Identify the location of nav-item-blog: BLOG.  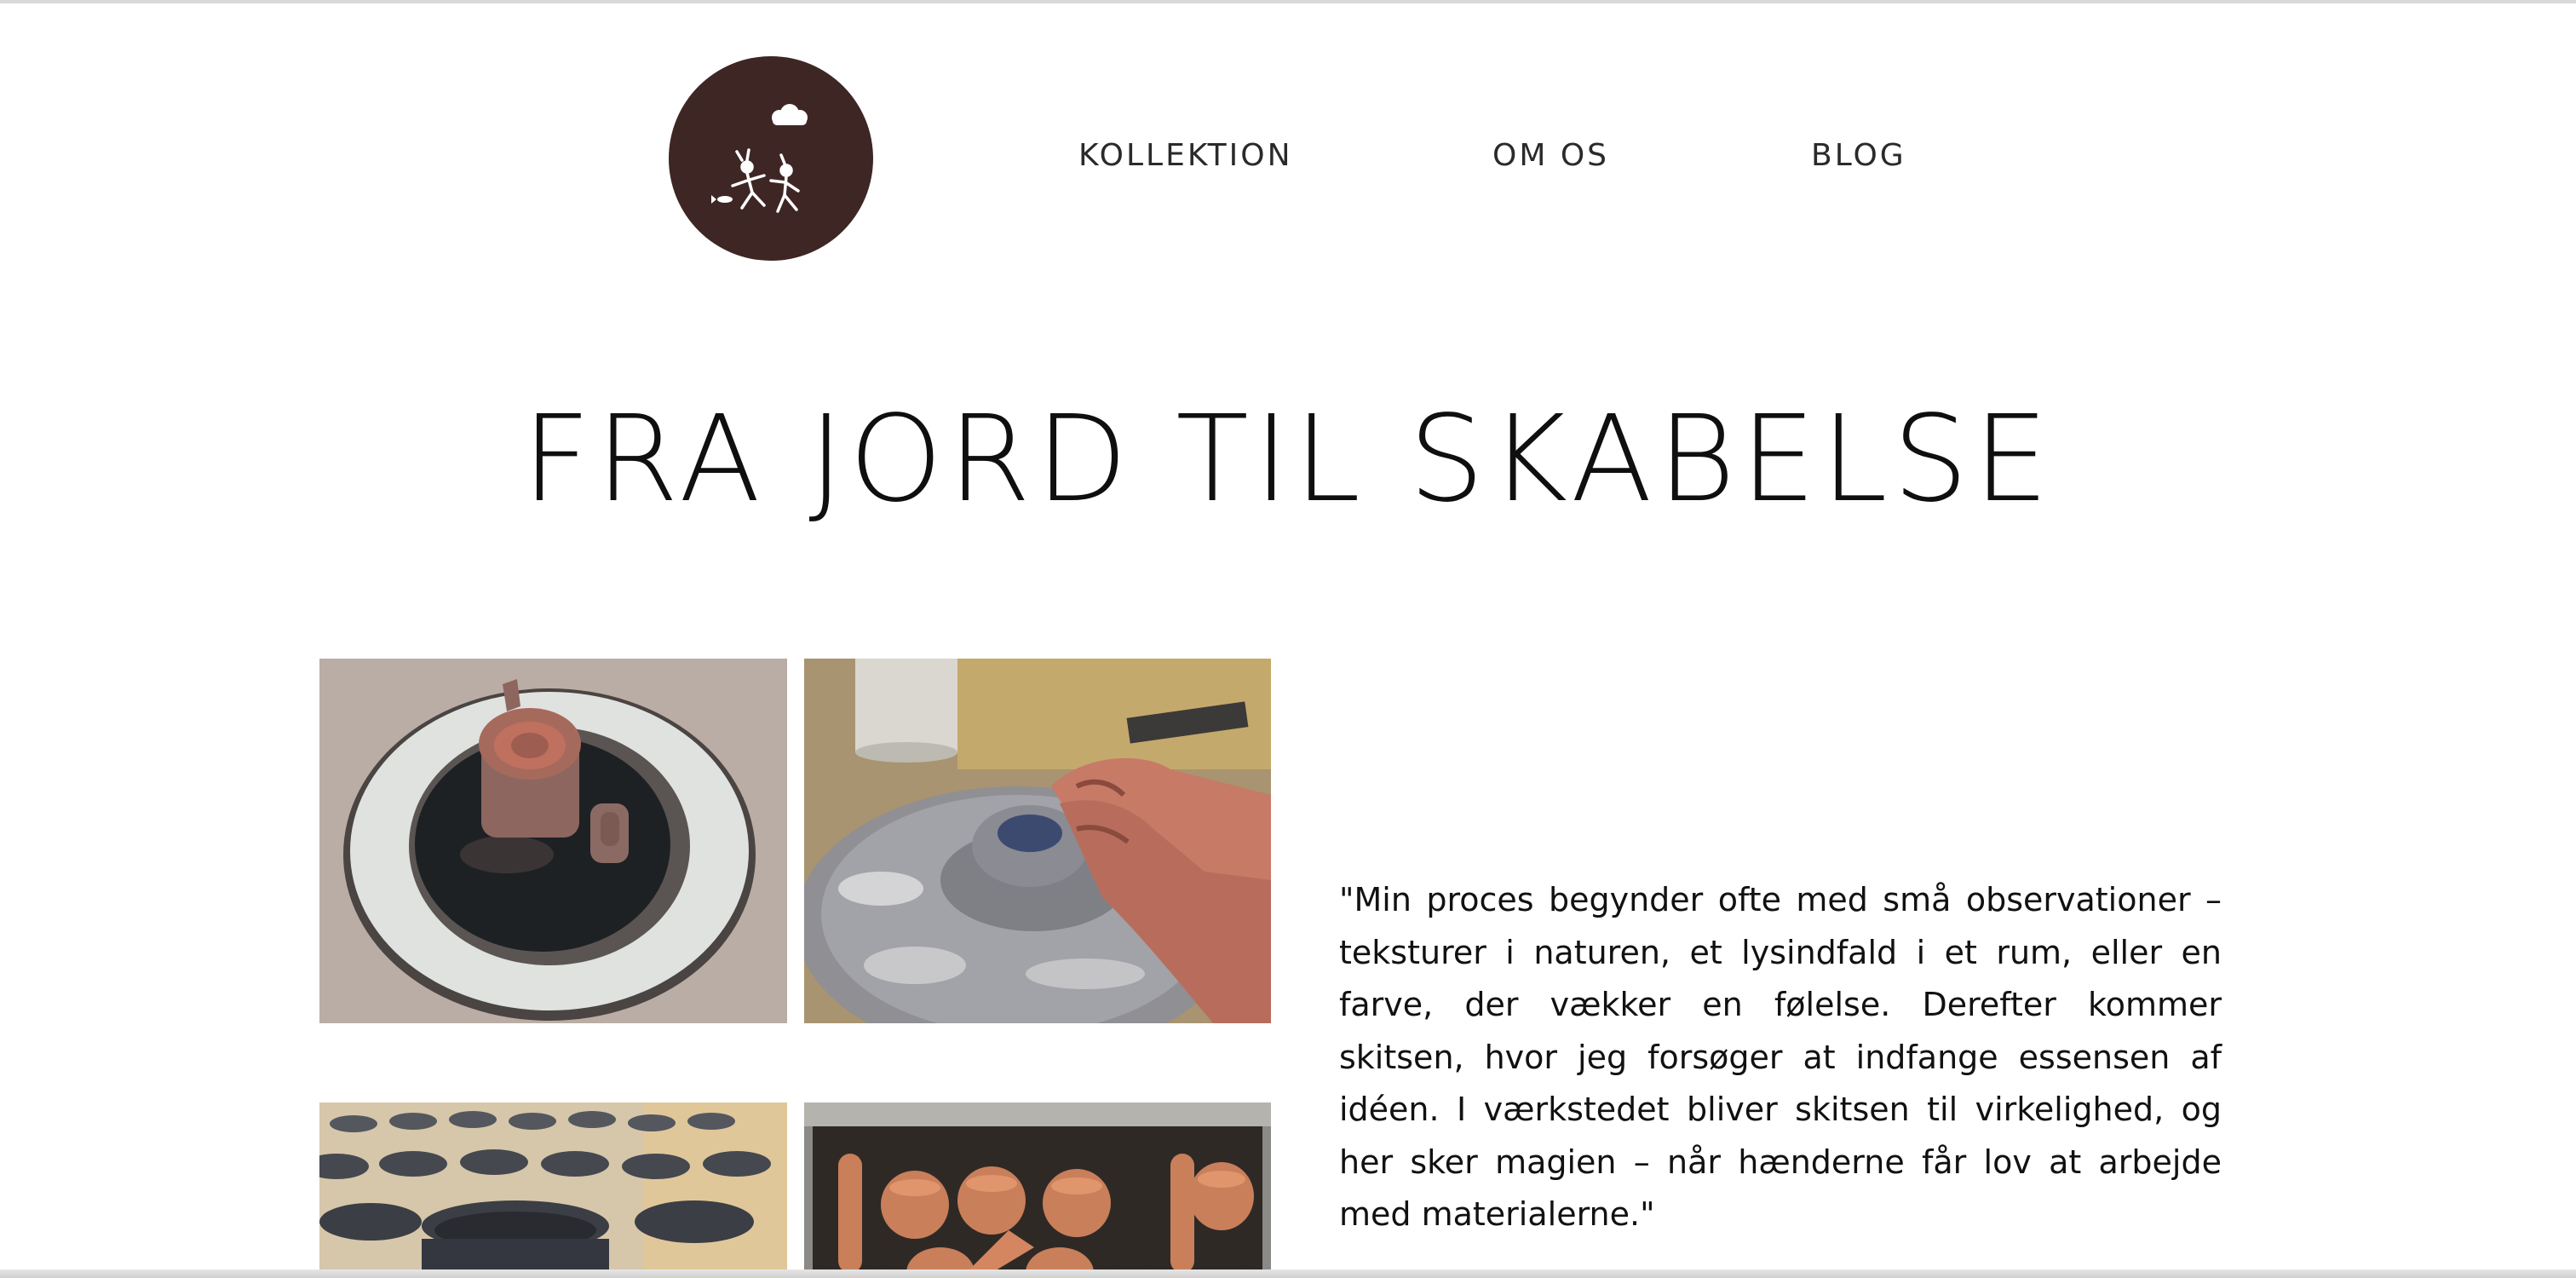
(1859, 155).